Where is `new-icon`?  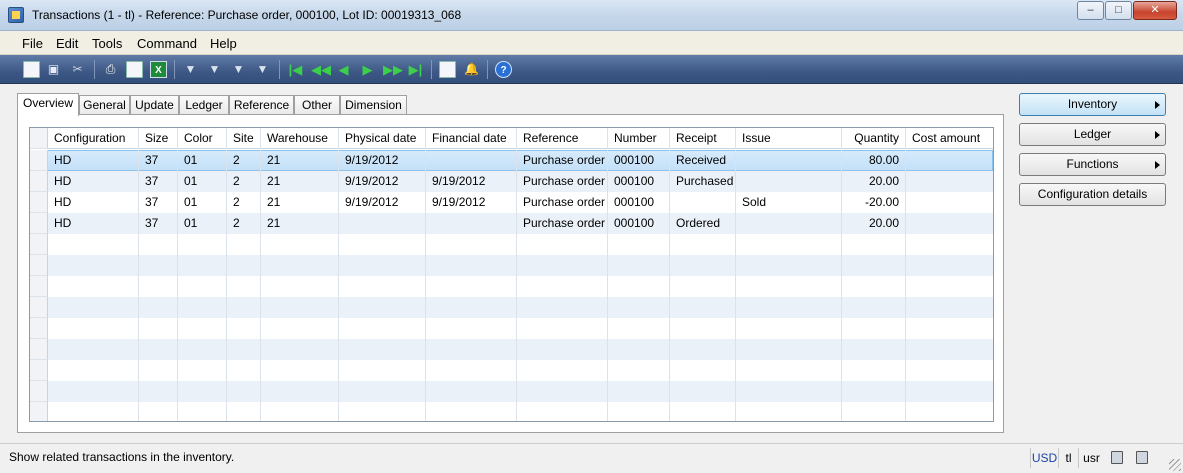 new-icon is located at coordinates (31, 69).